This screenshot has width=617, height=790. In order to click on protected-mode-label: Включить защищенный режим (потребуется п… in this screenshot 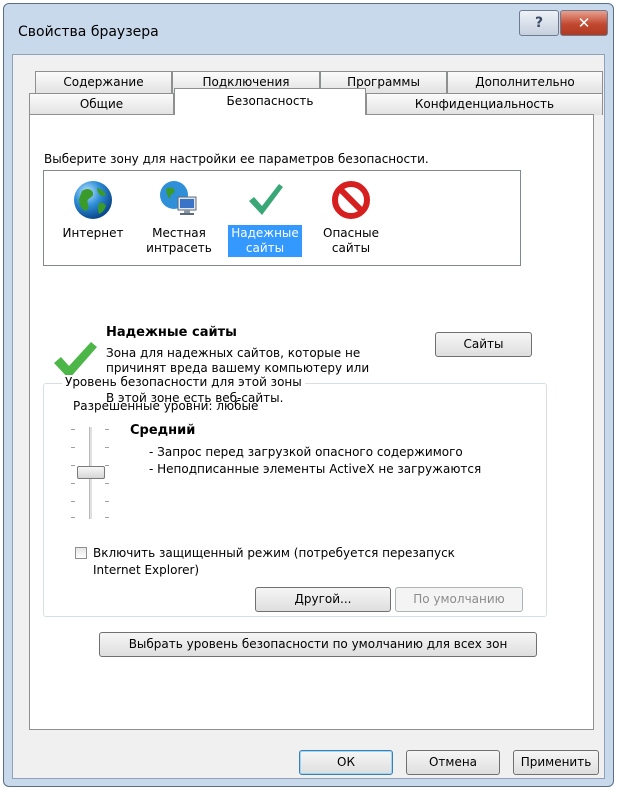, I will do `click(274, 562)`.